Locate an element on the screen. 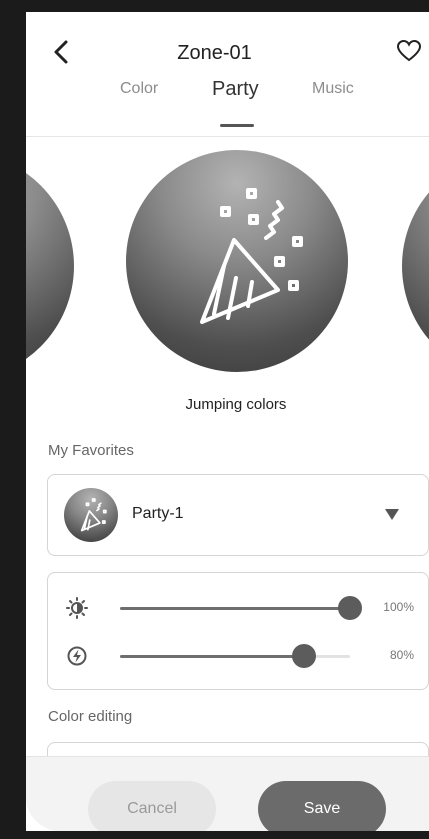 The width and height of the screenshot is (429, 839). caret-down-icon is located at coordinates (392, 514).